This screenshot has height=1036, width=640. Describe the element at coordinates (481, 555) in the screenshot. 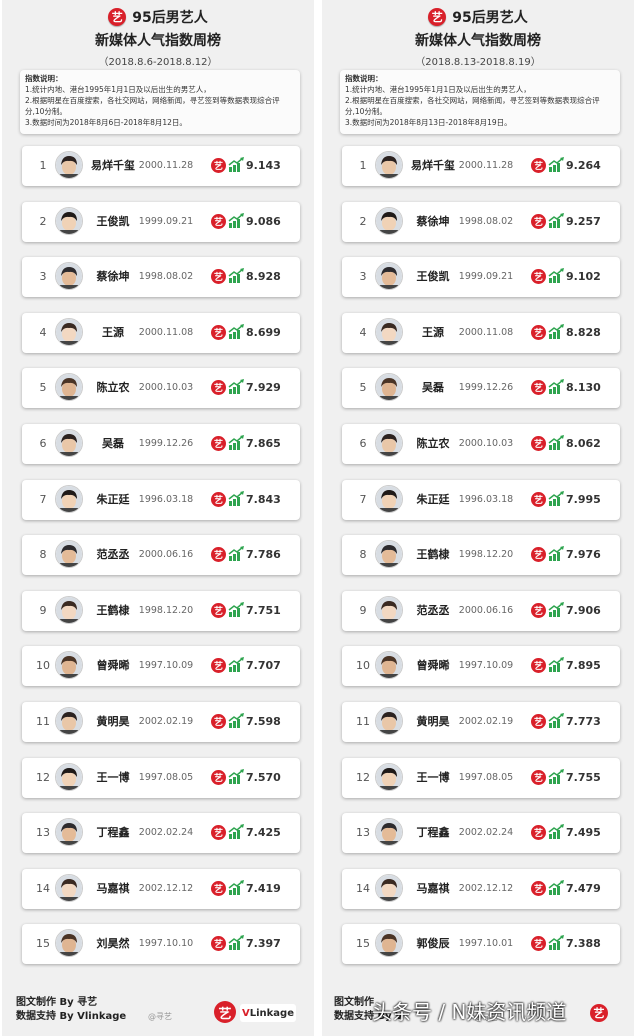

I see `ranking-row: 8 王鹤棣 1998.12.20 艺 7.976` at that location.